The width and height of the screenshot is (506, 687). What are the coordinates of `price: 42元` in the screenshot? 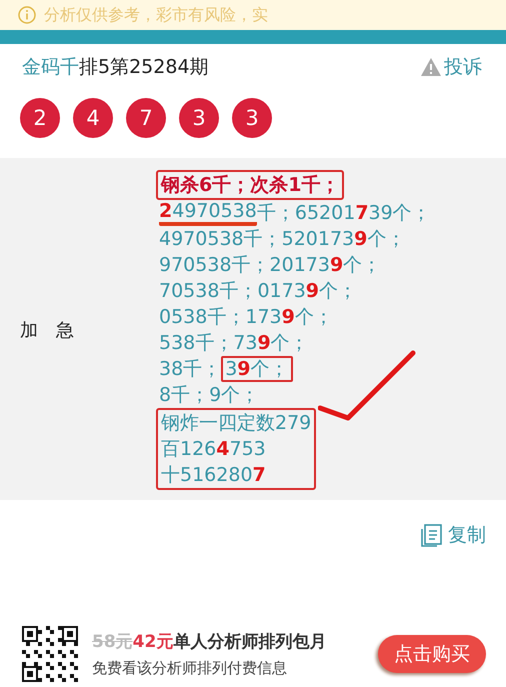 It's located at (153, 642).